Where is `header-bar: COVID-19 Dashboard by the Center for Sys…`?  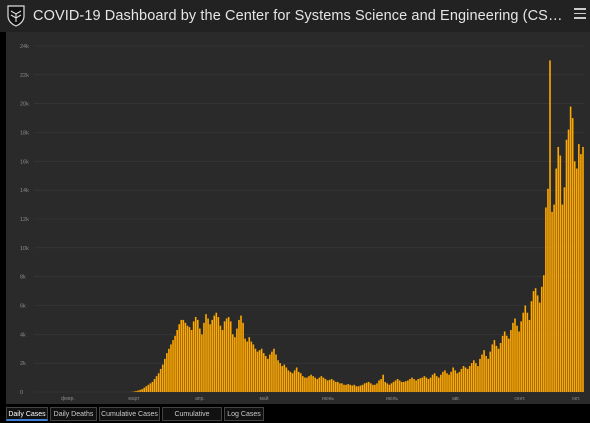
header-bar: COVID-19 Dashboard by the Center for Sys… is located at coordinates (295, 16).